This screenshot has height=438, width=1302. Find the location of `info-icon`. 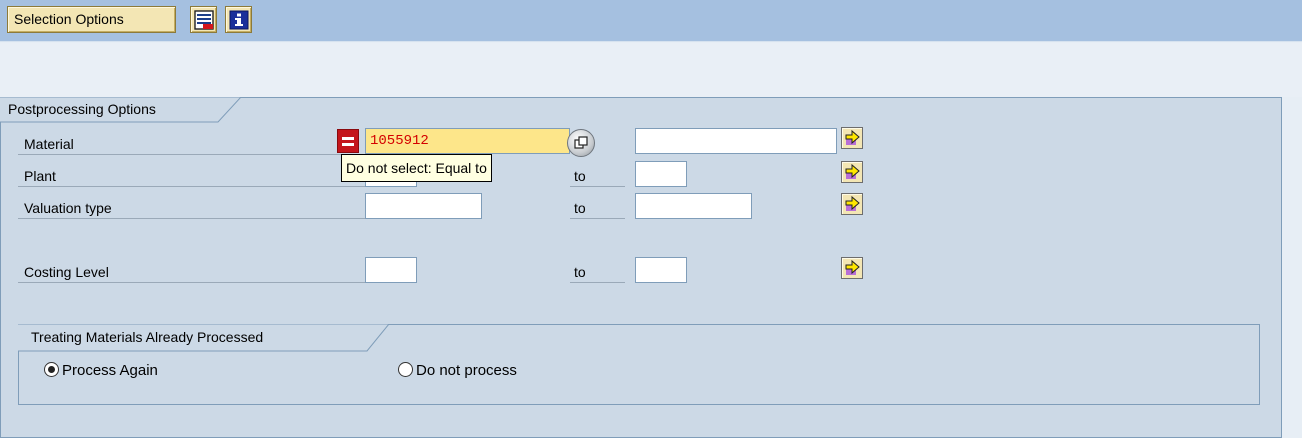

info-icon is located at coordinates (238, 19).